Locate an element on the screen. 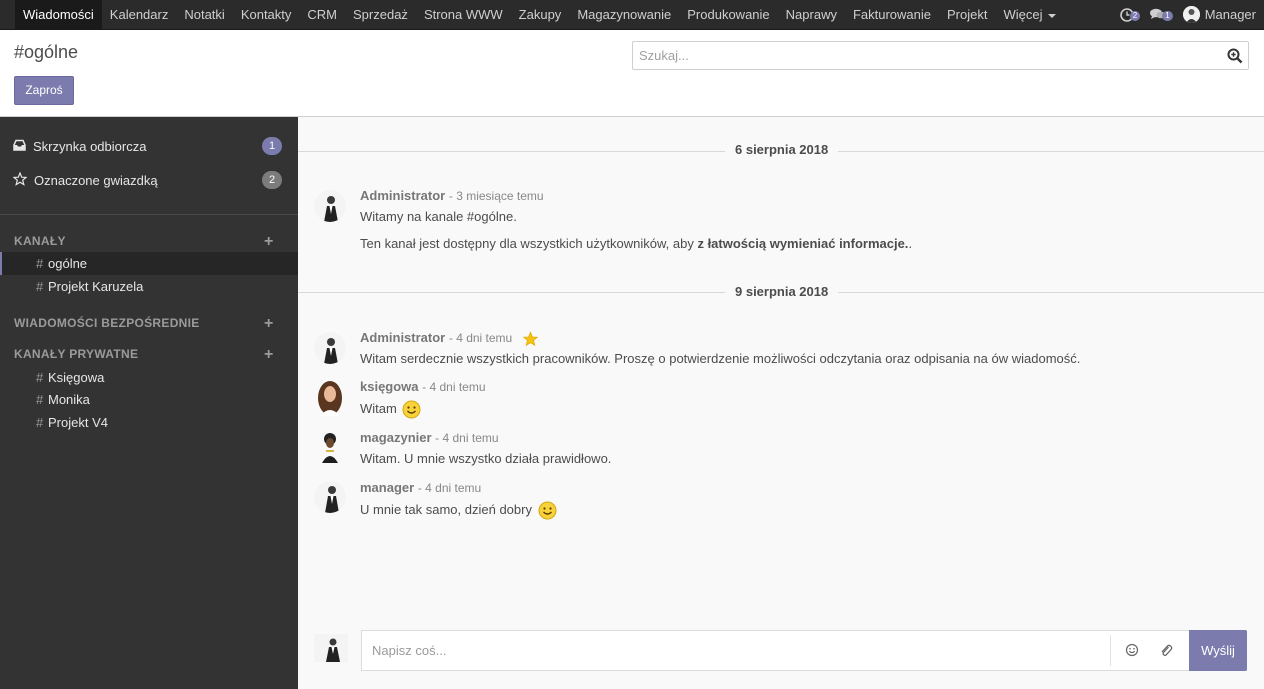  page-title: #ogólne is located at coordinates (46, 52).